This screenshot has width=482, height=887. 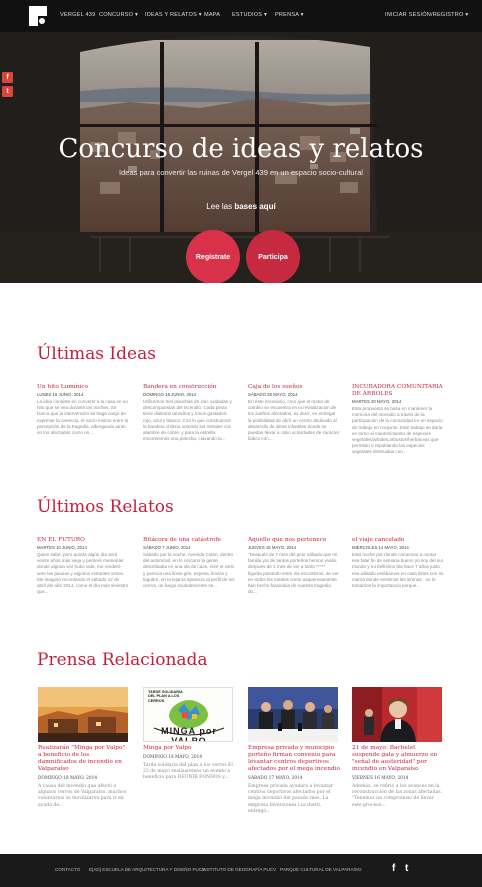 What do you see at coordinates (294, 387) in the screenshot?
I see `idea-title: Caja de los sueños` at bounding box center [294, 387].